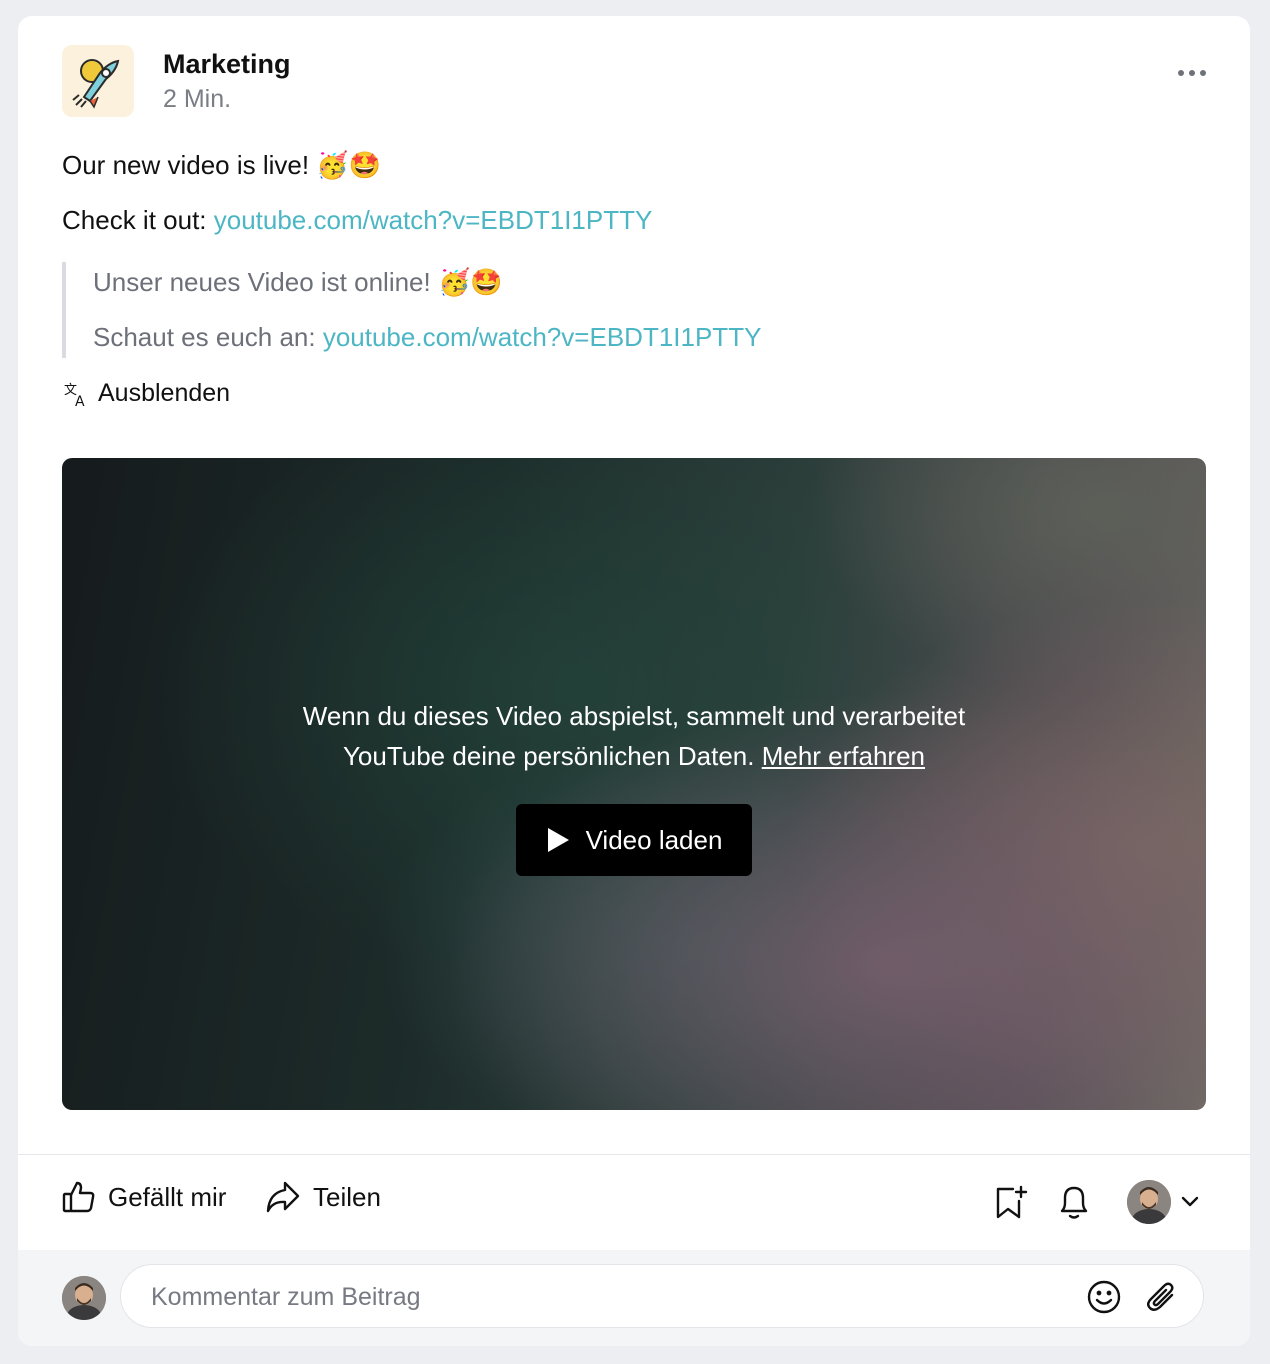 This screenshot has width=1270, height=1364. I want to click on notifications-button, so click(1074, 1202).